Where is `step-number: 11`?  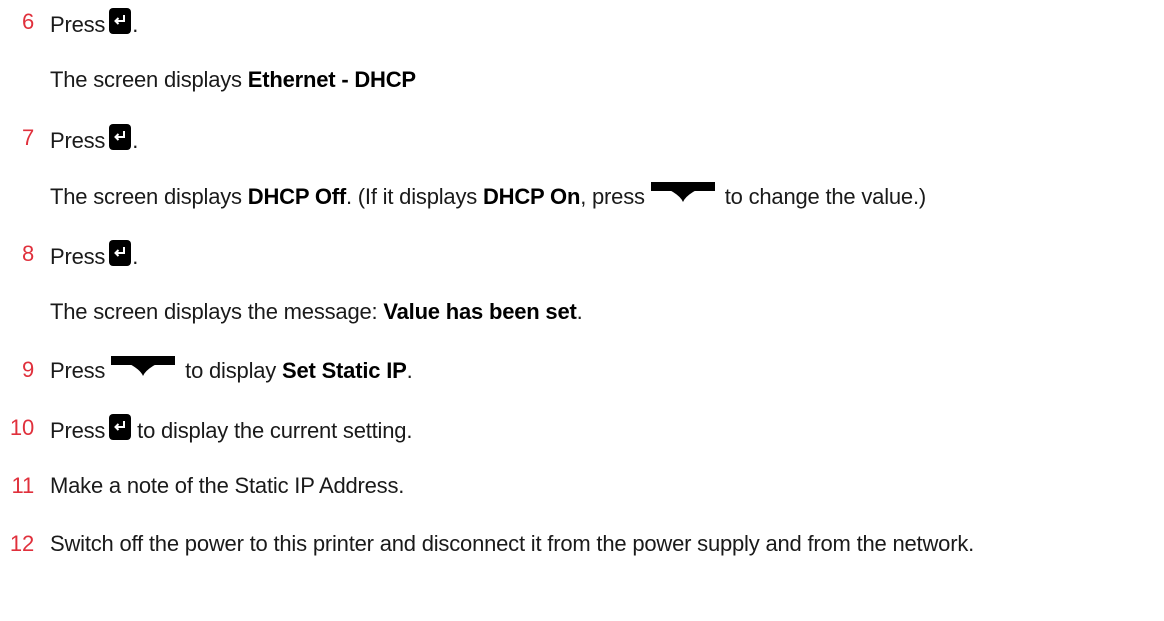 step-number: 11 is located at coordinates (23, 485).